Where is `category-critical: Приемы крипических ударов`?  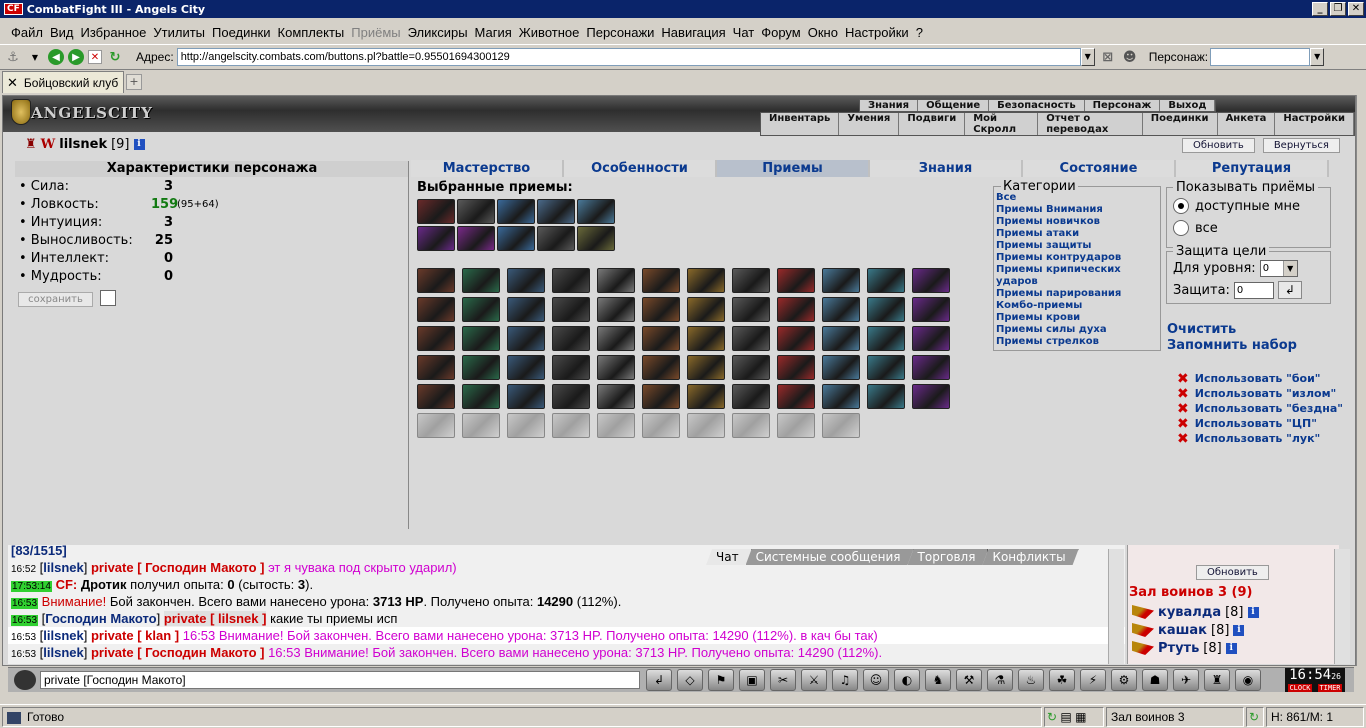 category-critical: Приемы крипических ударов is located at coordinates (1077, 276).